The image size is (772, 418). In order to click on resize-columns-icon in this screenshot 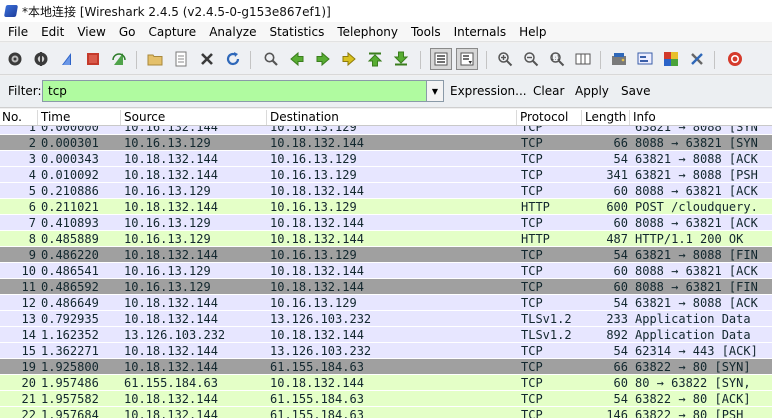, I will do `click(583, 59)`.